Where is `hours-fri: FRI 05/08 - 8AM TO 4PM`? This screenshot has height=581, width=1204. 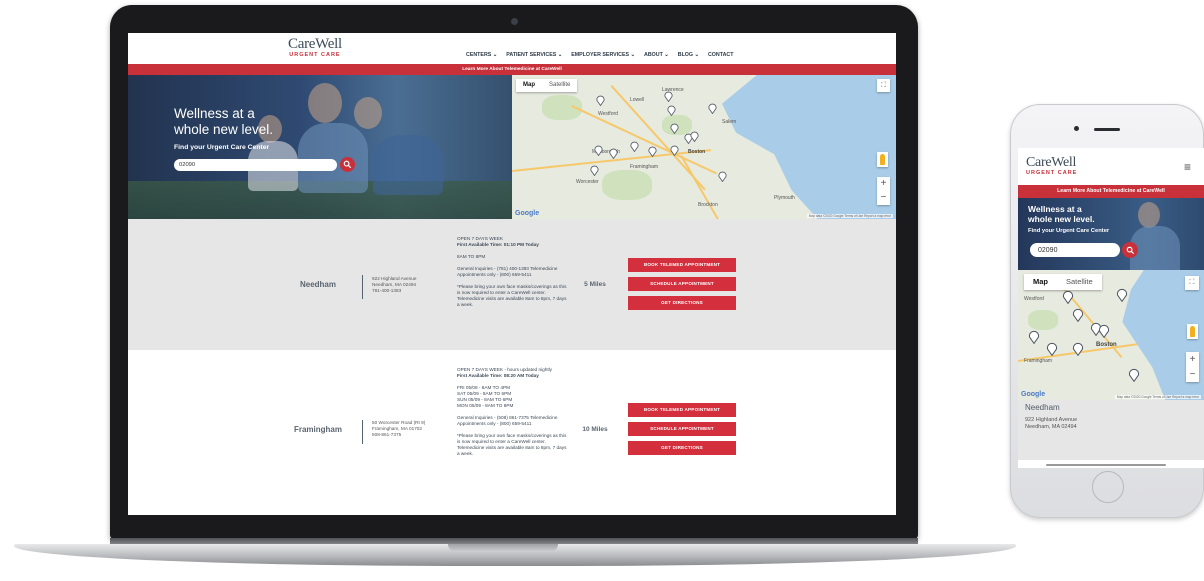 hours-fri: FRI 05/08 - 8AM TO 4PM is located at coordinates (483, 387).